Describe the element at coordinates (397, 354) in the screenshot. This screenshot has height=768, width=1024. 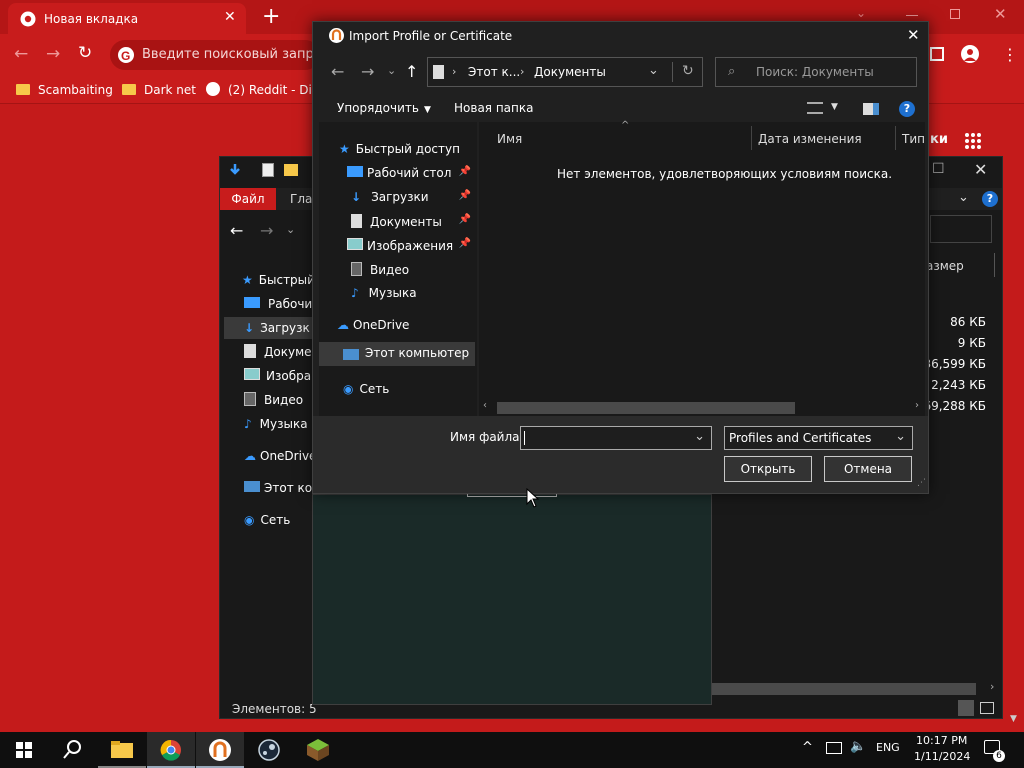
I see `nav-this-pc: Этот компьютер` at that location.